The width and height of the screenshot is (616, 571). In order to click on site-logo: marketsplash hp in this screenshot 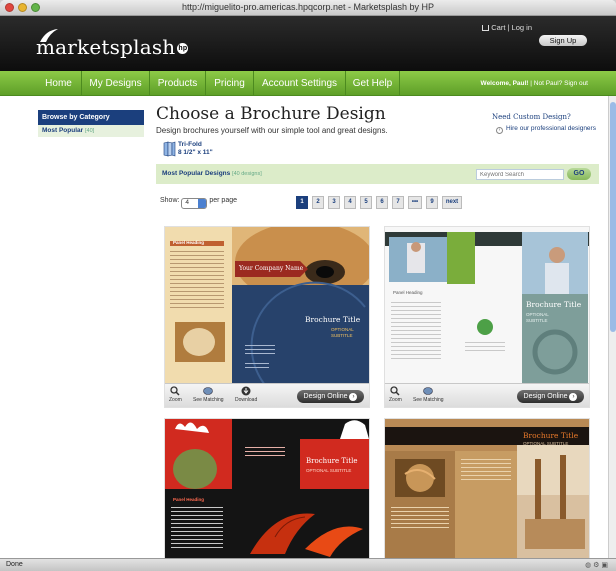, I will do `click(112, 47)`.